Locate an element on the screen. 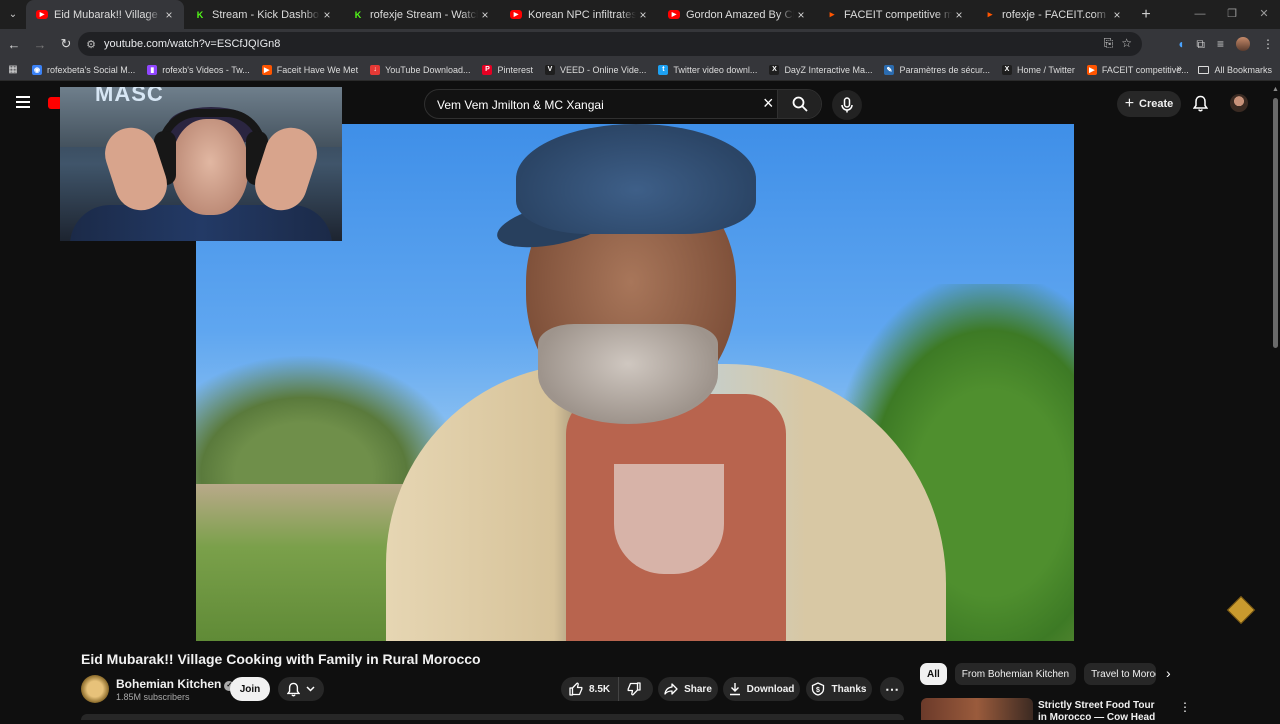 This screenshot has height=724, width=1280. share-button: Share is located at coordinates (688, 689).